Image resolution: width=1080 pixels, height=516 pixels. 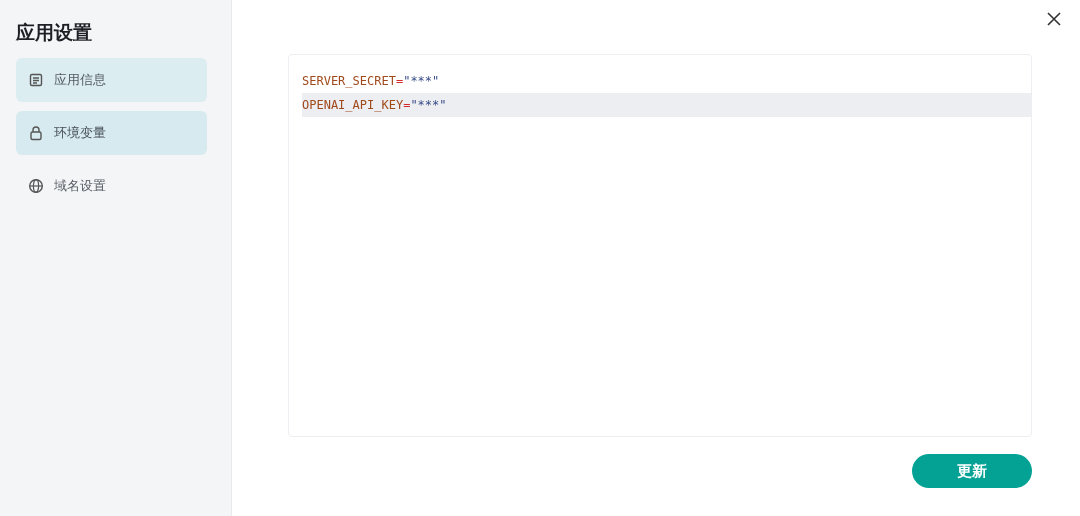 What do you see at coordinates (54, 32) in the screenshot?
I see `sidebar-title: 应用设置` at bounding box center [54, 32].